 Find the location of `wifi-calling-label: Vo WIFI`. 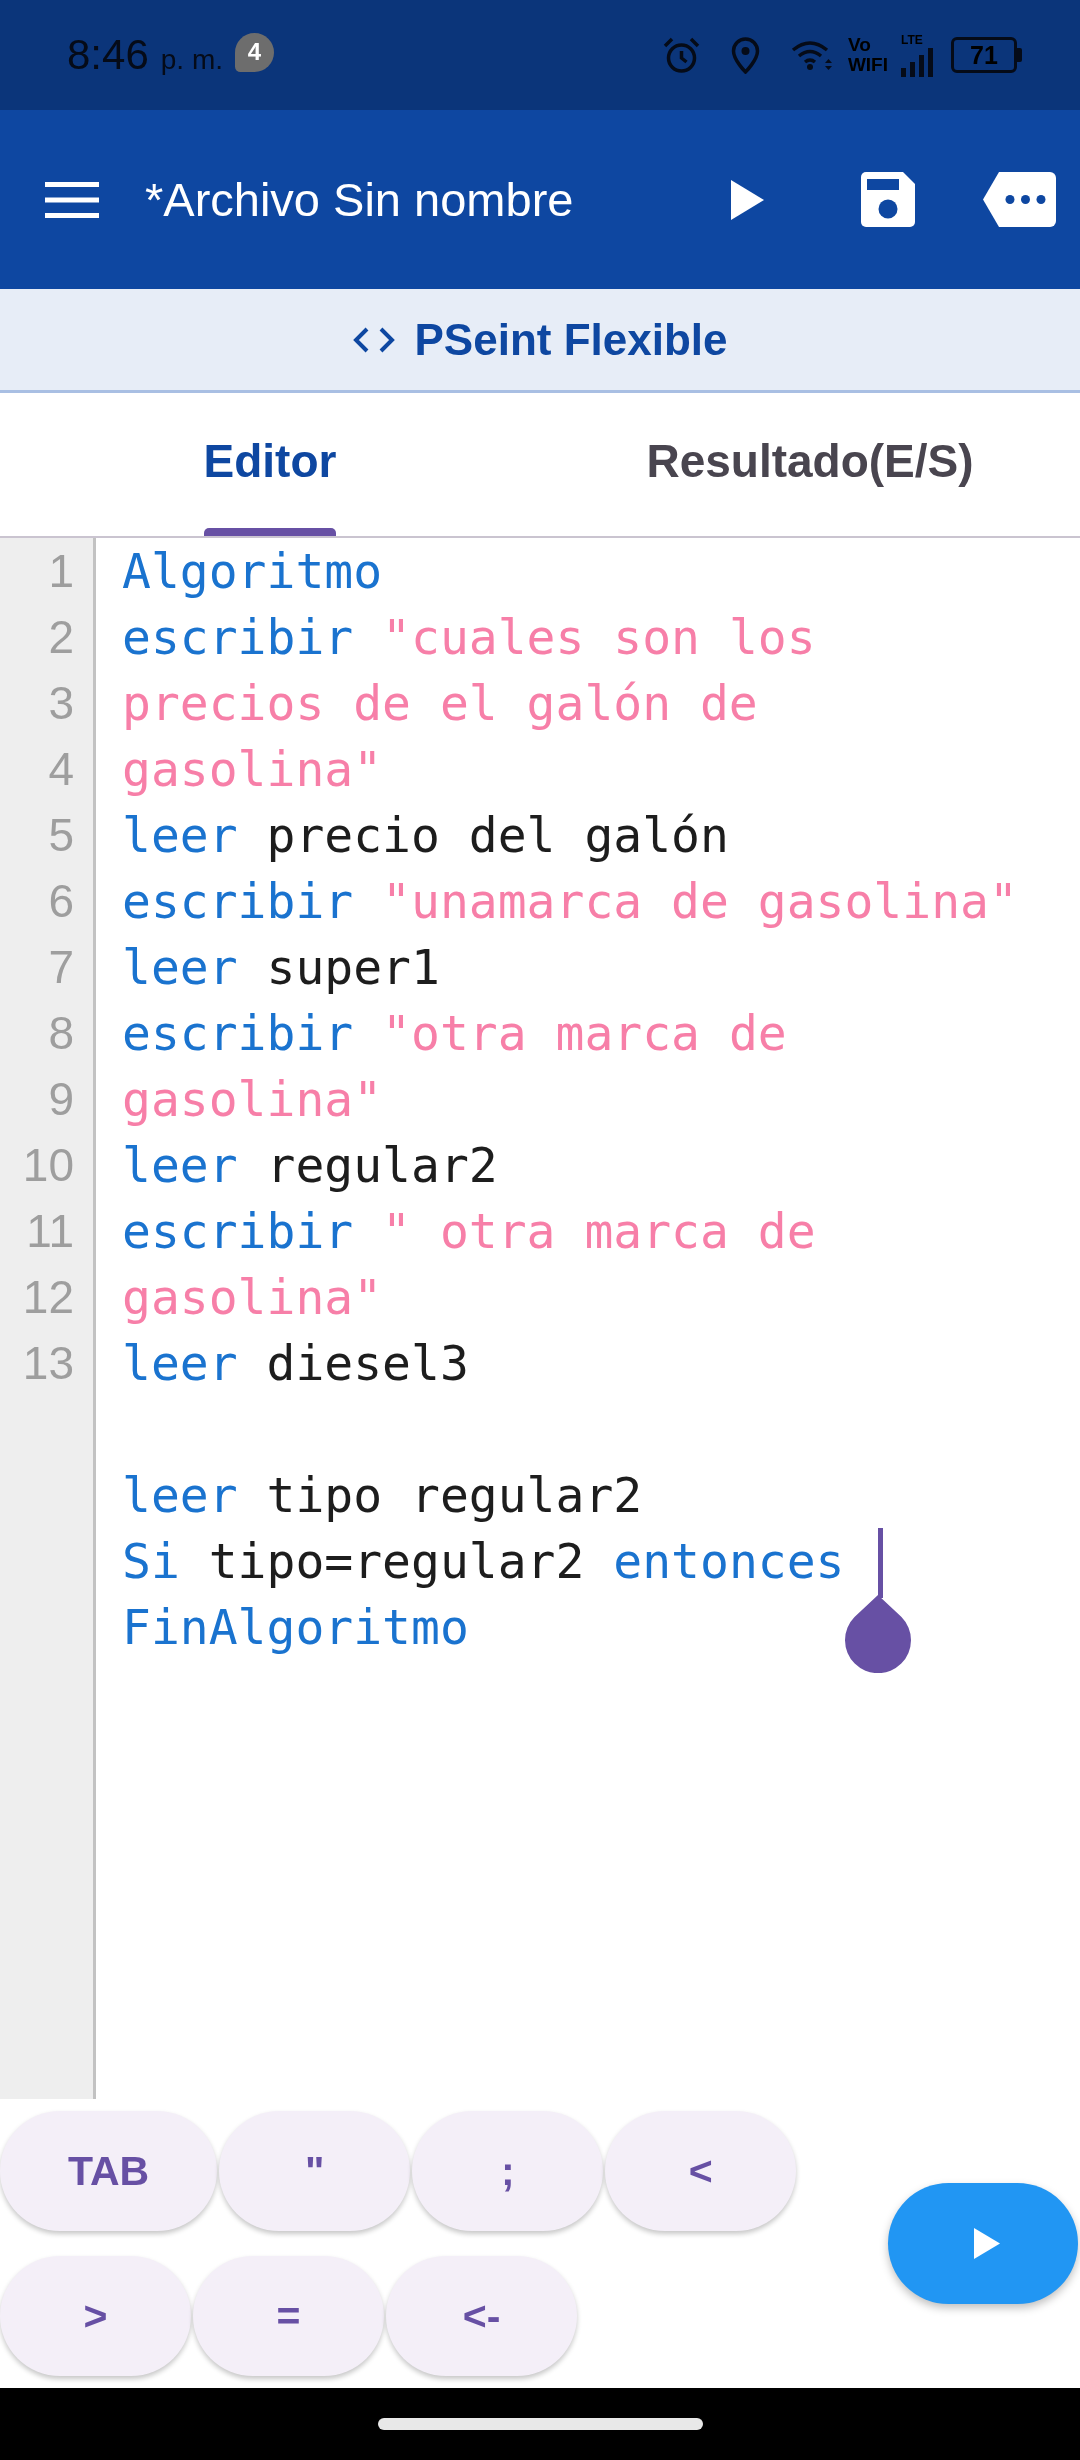

wifi-calling-label: Vo WIFI is located at coordinates (867, 55).